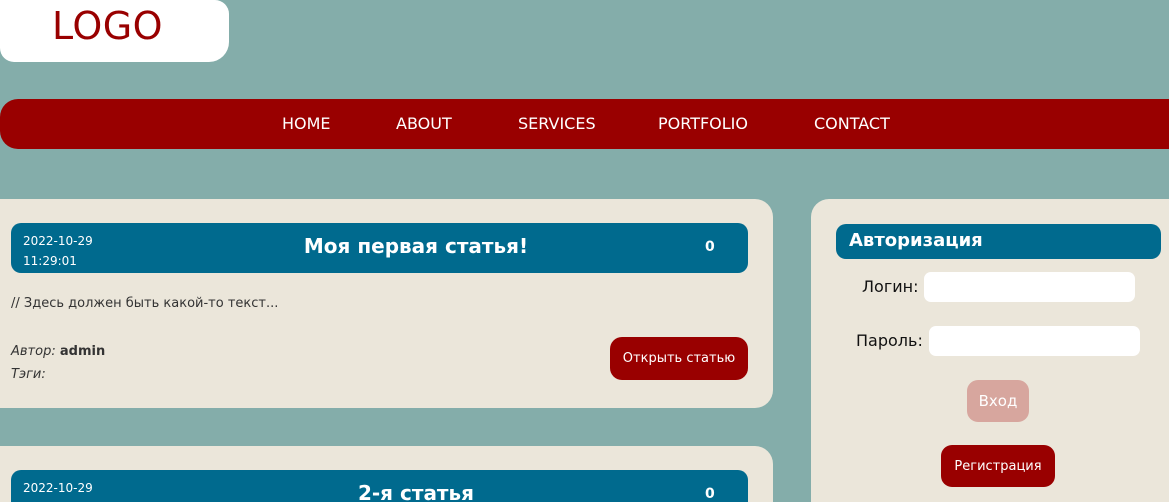 This screenshot has width=1169, height=502. I want to click on article-header: 2022-10-29 2-я статья 0, so click(379, 486).